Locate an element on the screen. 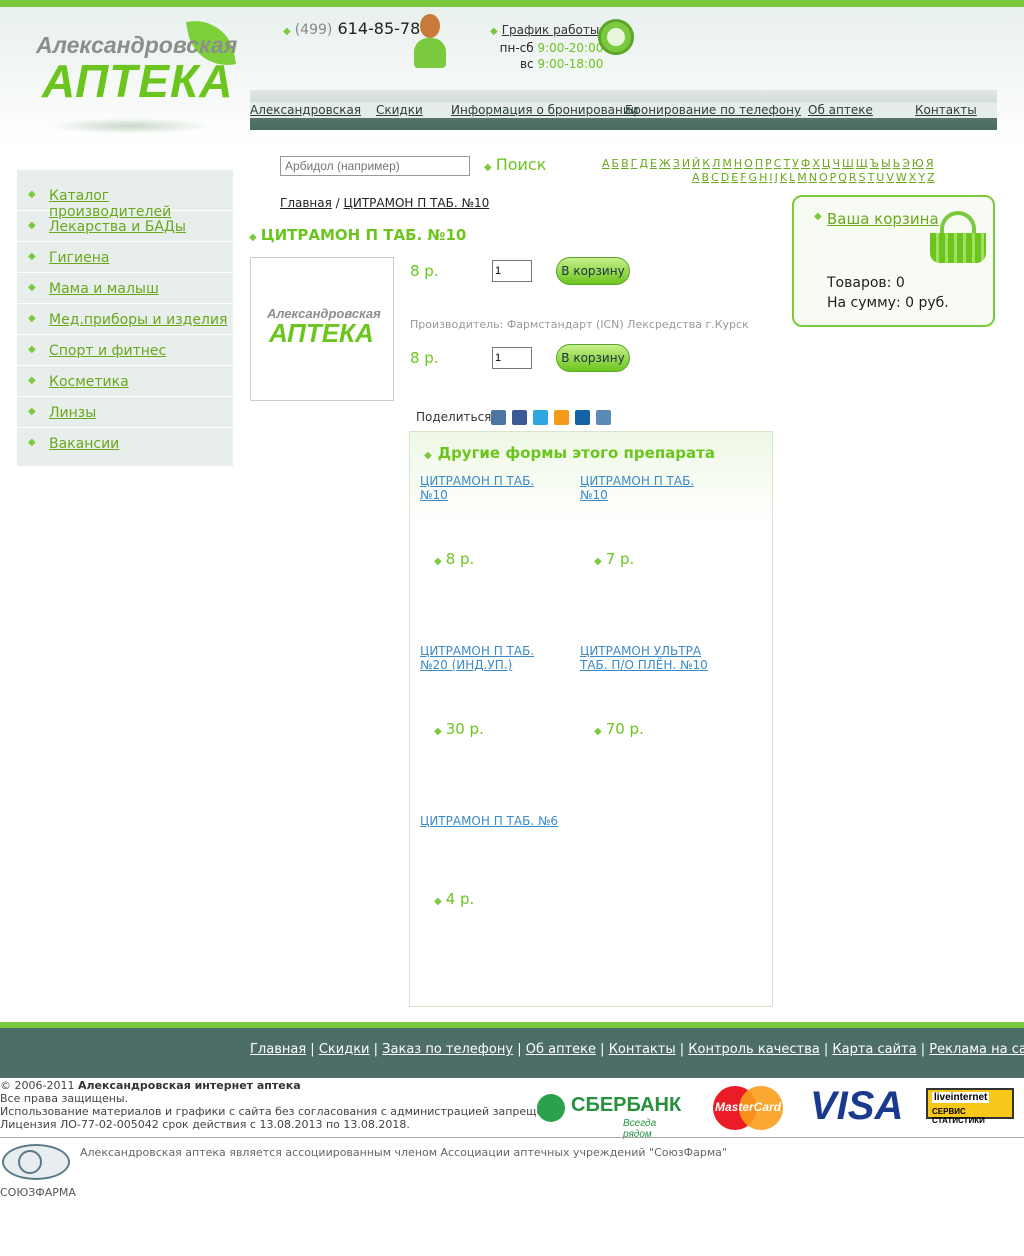 The height and width of the screenshot is (1256, 1024). letter-link: L is located at coordinates (792, 177).